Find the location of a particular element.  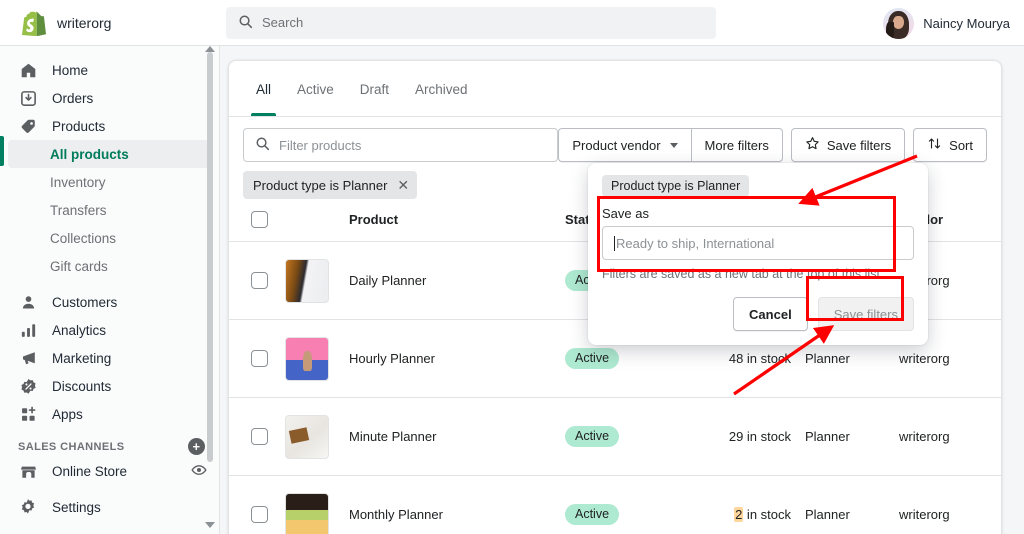

tab-label: Archived is located at coordinates (441, 89).